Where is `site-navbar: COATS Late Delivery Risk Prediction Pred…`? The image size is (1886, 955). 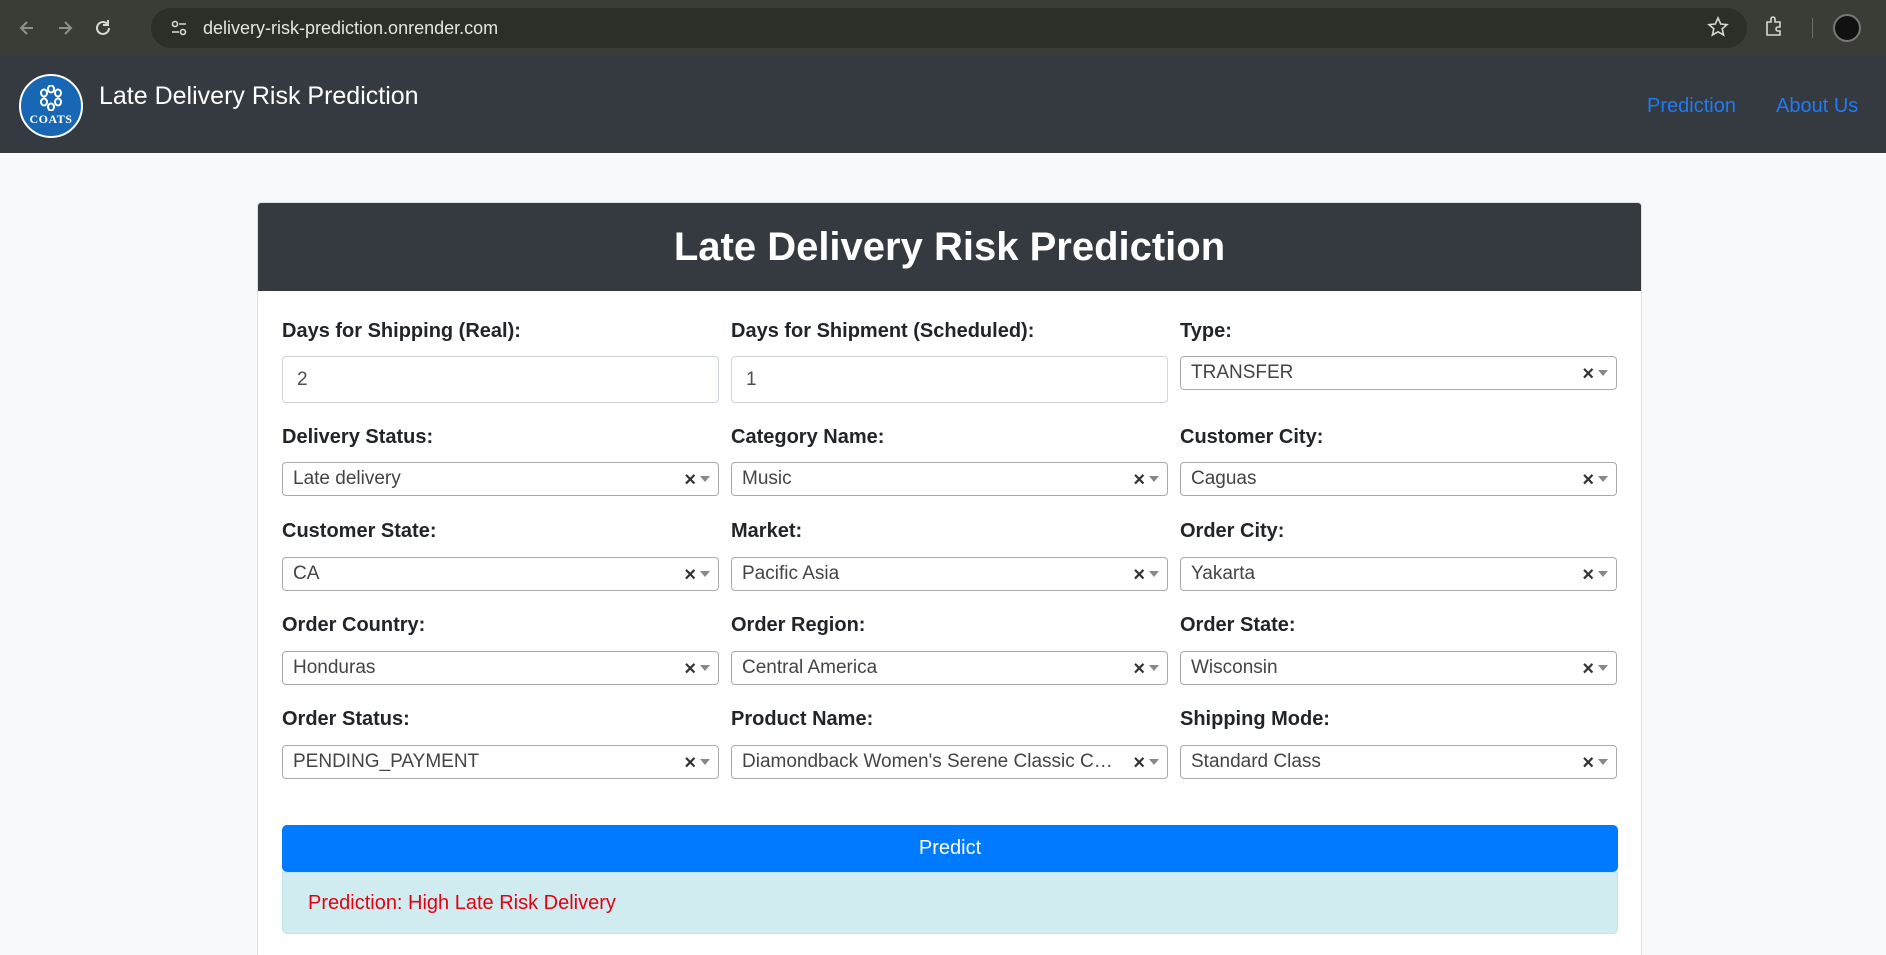
site-navbar: COATS Late Delivery Risk Prediction Pred… is located at coordinates (943, 104).